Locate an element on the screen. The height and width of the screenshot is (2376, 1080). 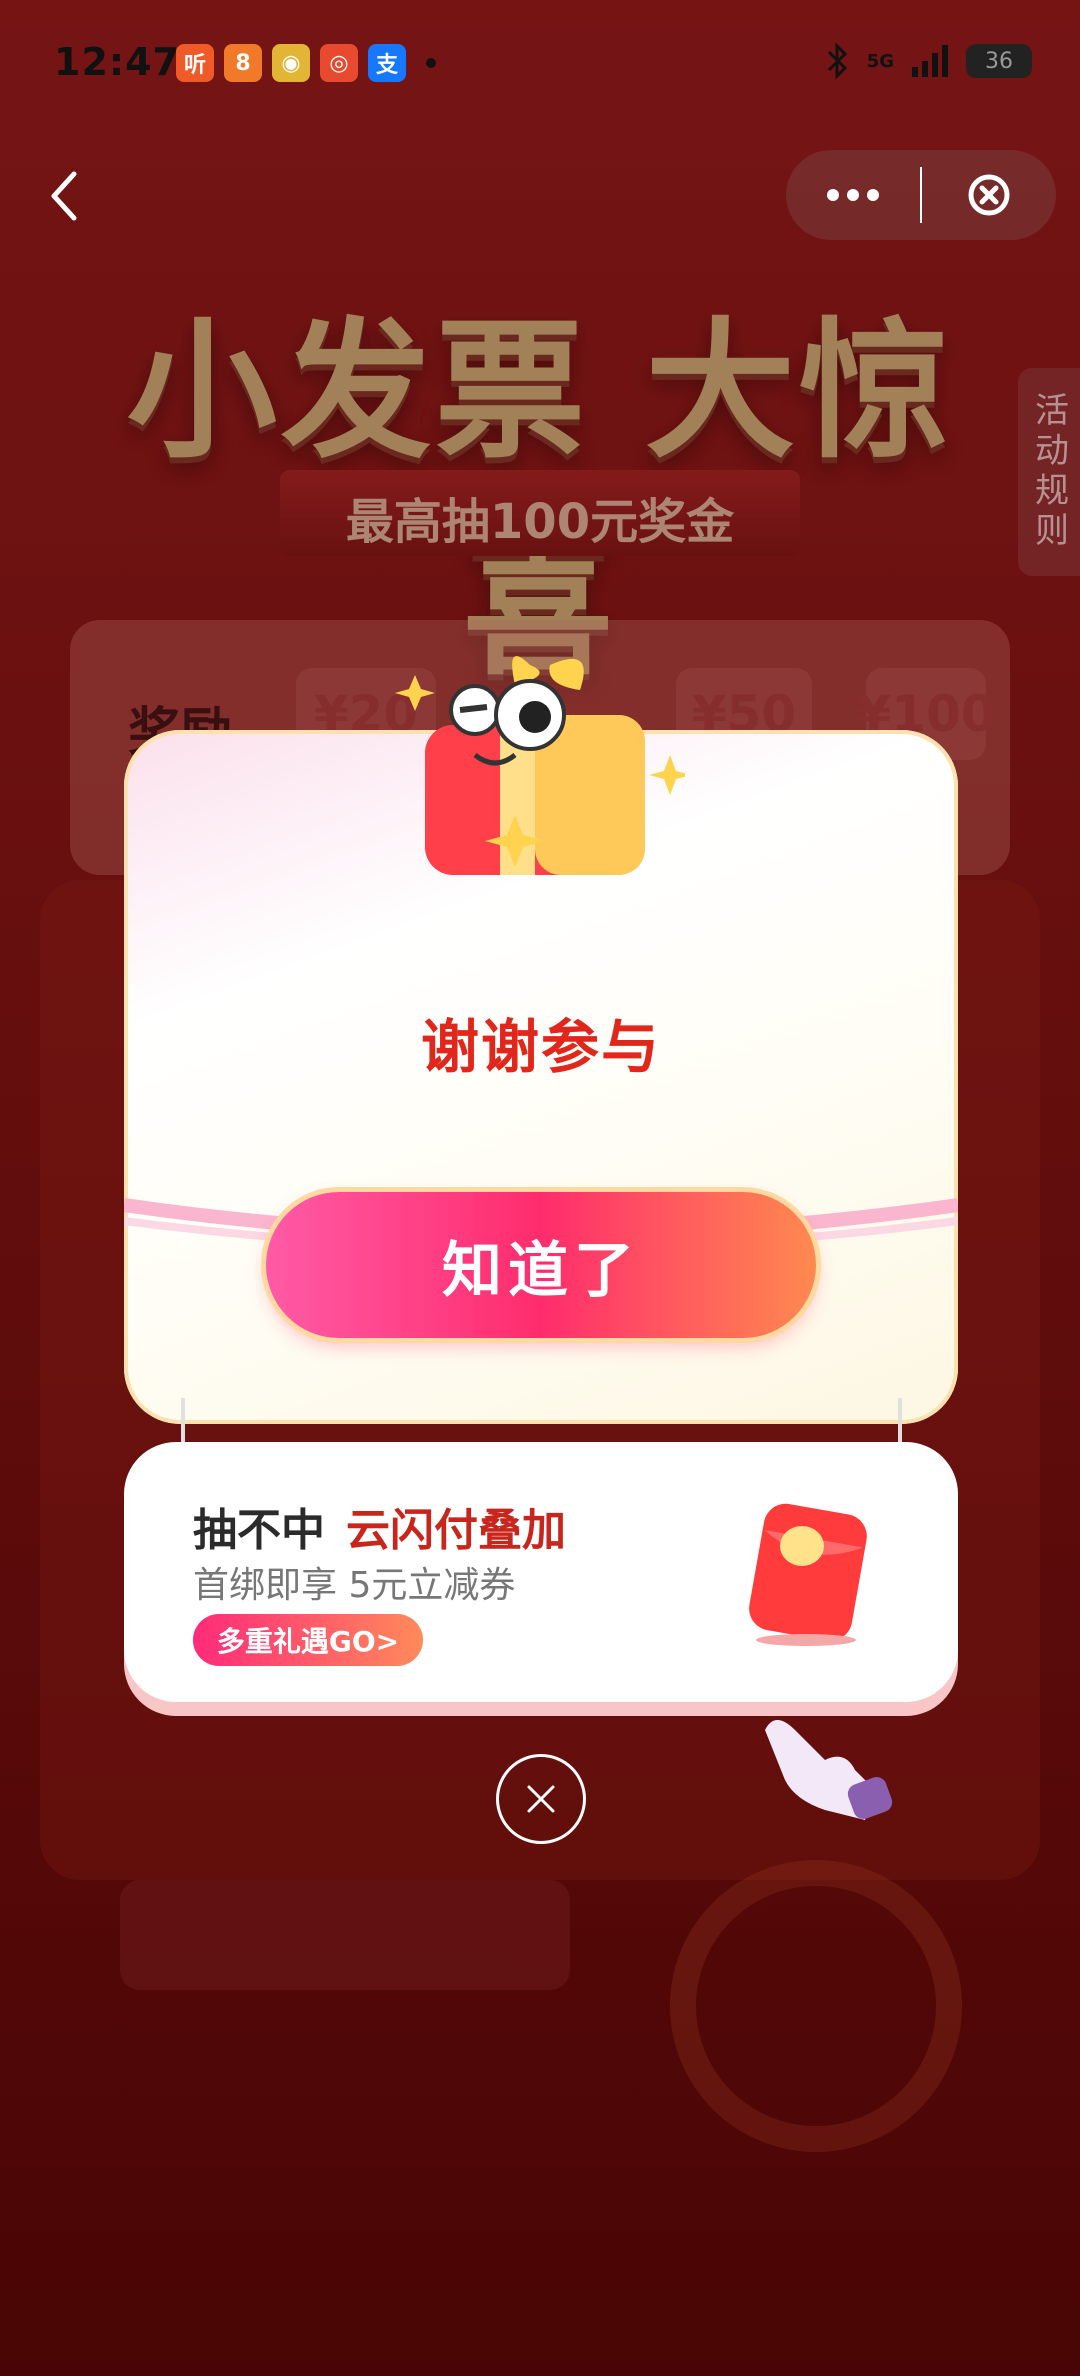
pointing-glove-icon is located at coordinates (829, 1770).